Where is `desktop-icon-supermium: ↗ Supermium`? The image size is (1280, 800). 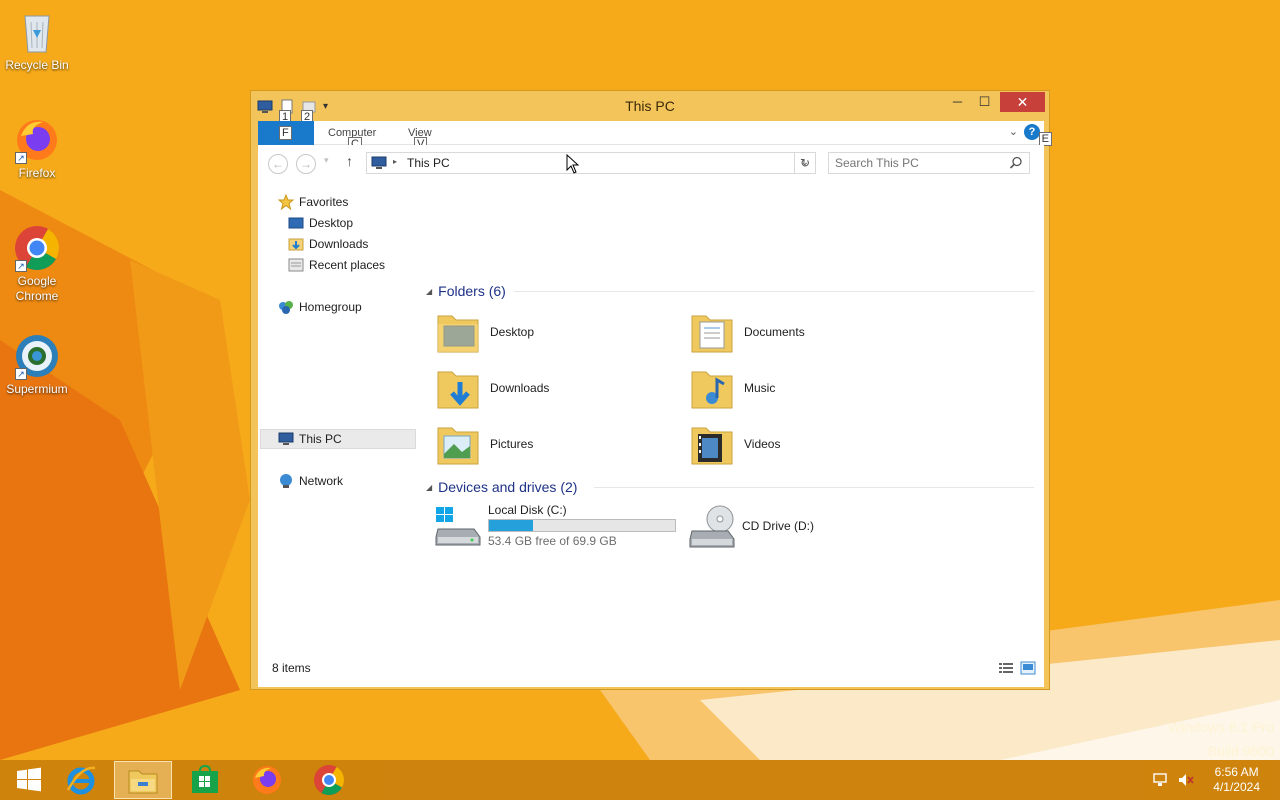
desktop-icon-supermium: ↗ Supermium is located at coordinates (37, 364).